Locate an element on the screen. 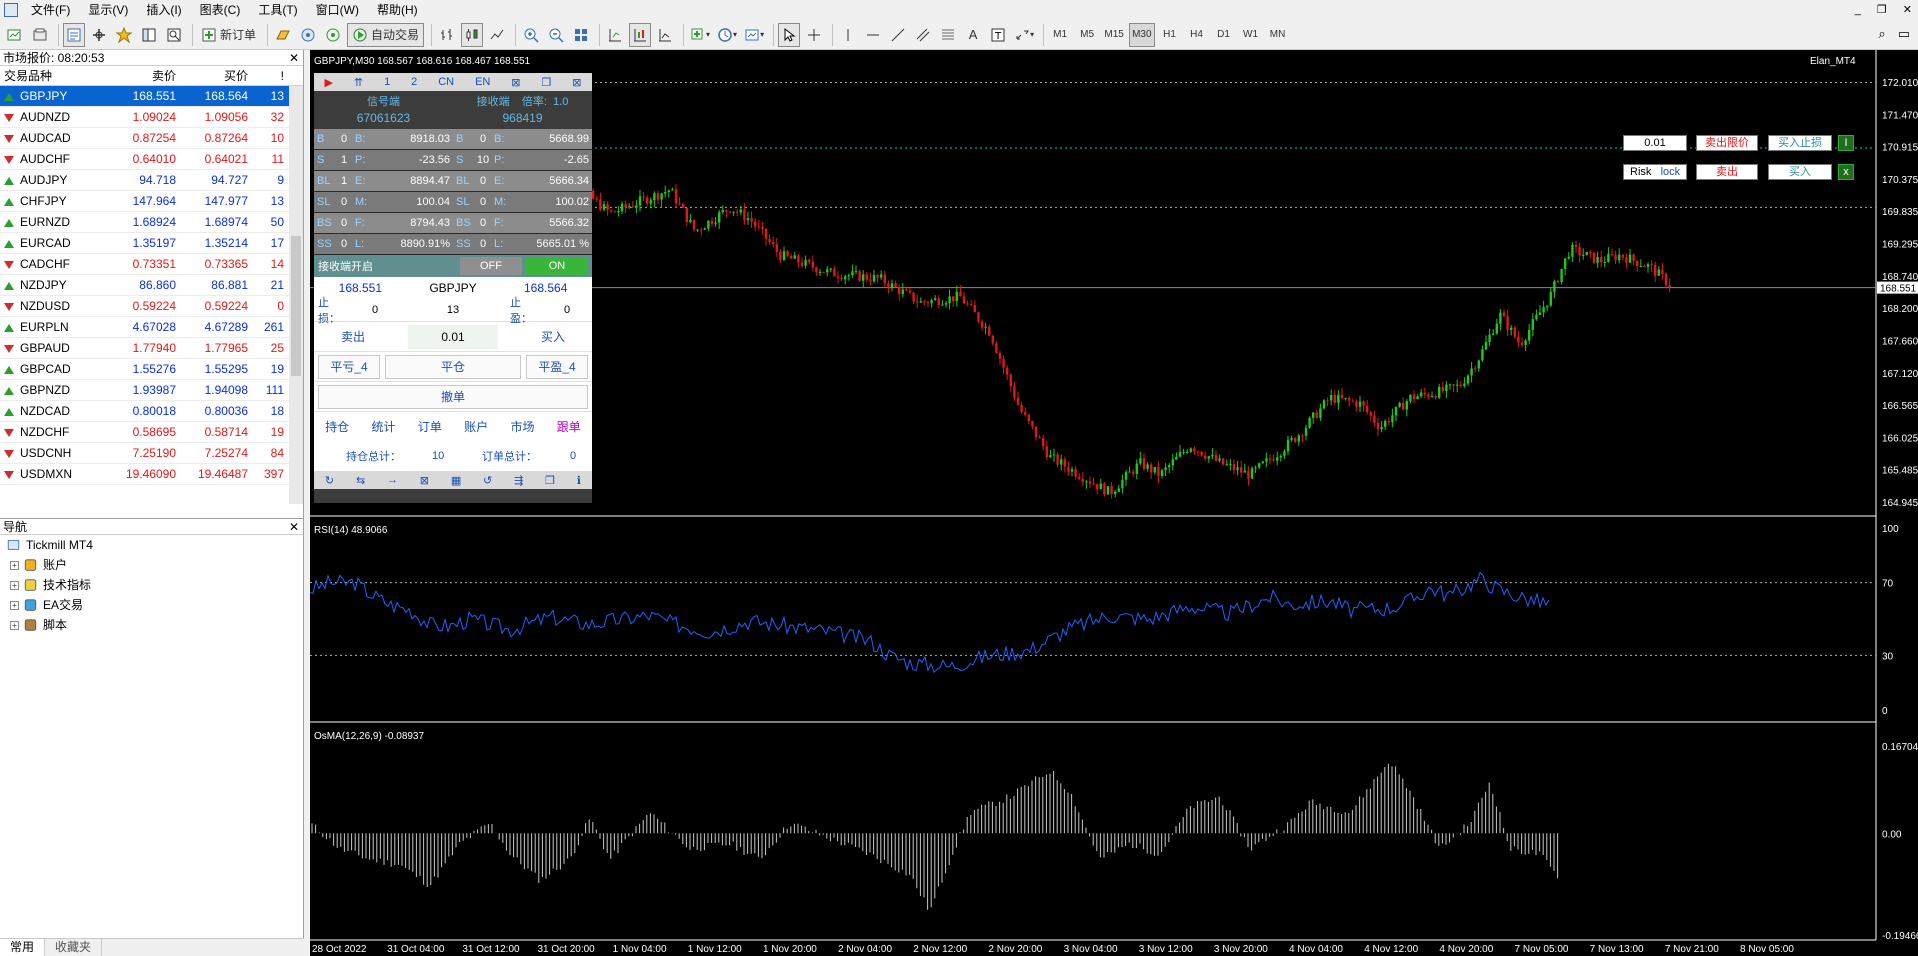 The image size is (1918, 956). close-quick-button: x is located at coordinates (1846, 172).